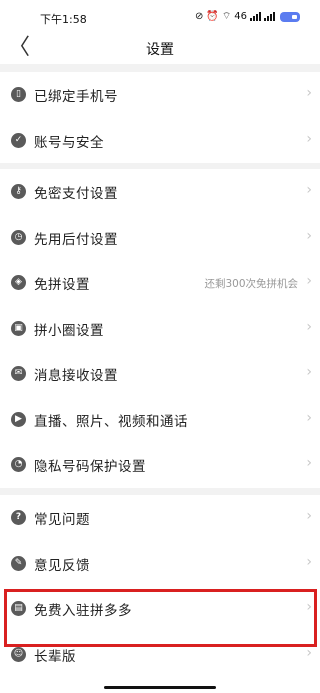 The image size is (320, 693). I want to click on page-title: 设置, so click(160, 50).